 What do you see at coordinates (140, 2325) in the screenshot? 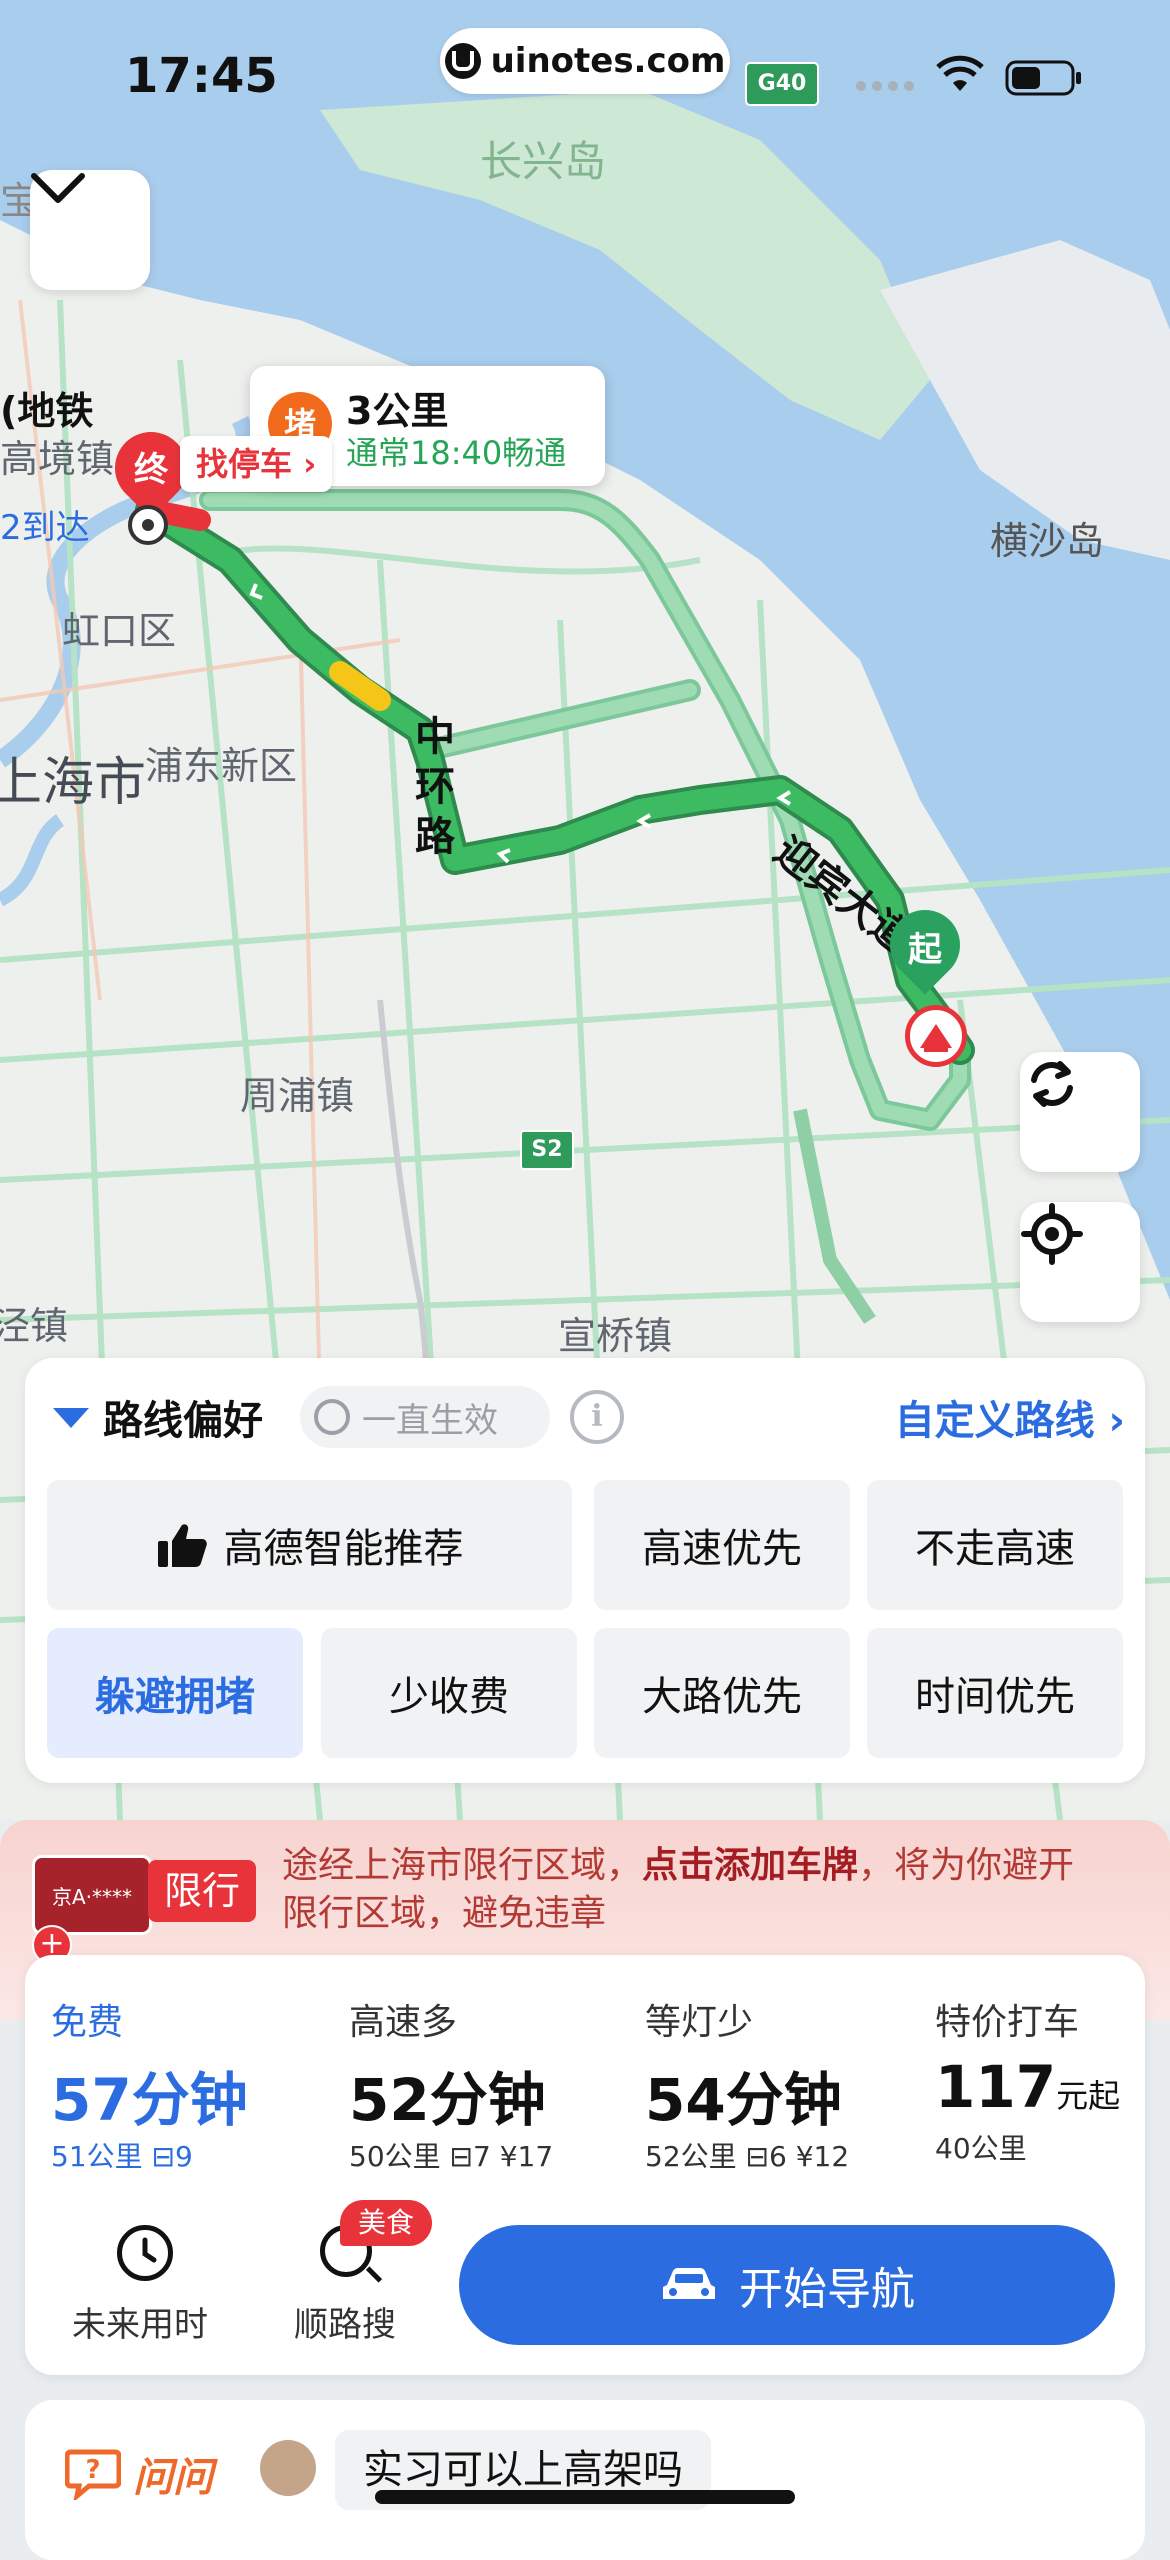
I see `future-time-label: 未来用时` at bounding box center [140, 2325].